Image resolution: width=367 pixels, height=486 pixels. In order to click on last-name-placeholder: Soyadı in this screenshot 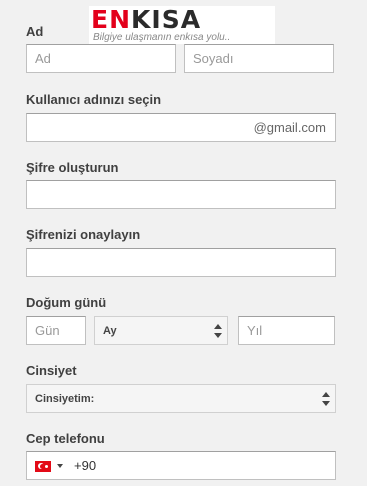, I will do `click(213, 58)`.